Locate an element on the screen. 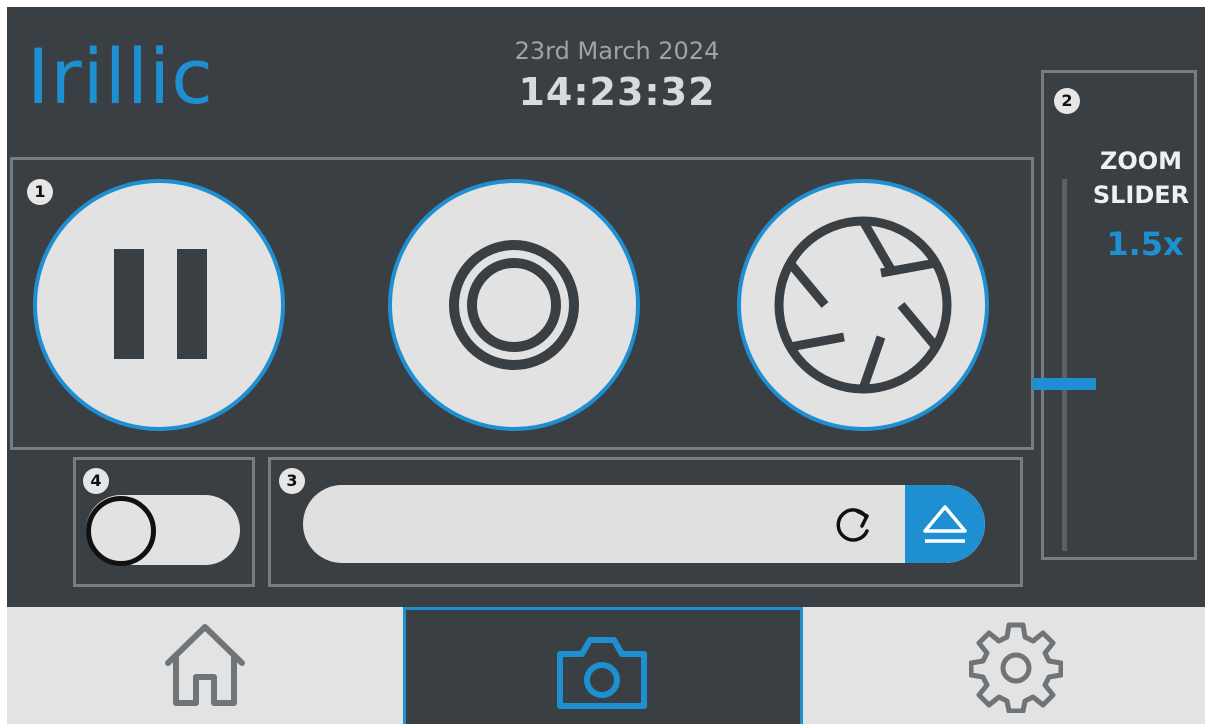  nav-tab-home is located at coordinates (205, 665).